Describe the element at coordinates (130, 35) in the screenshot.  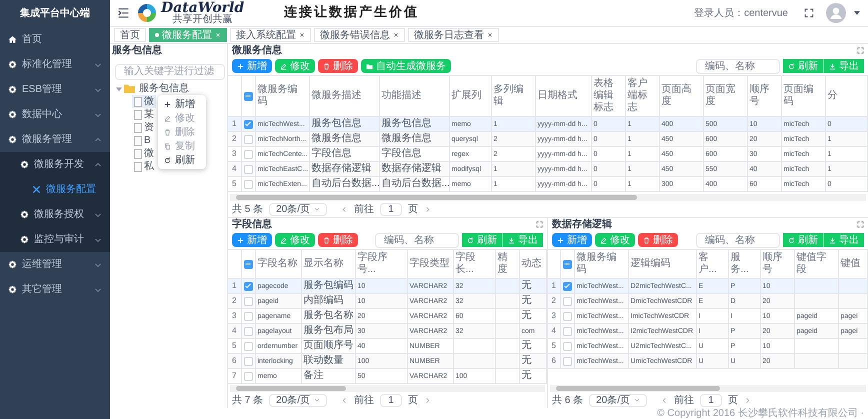
I see `tab: 首页` at that location.